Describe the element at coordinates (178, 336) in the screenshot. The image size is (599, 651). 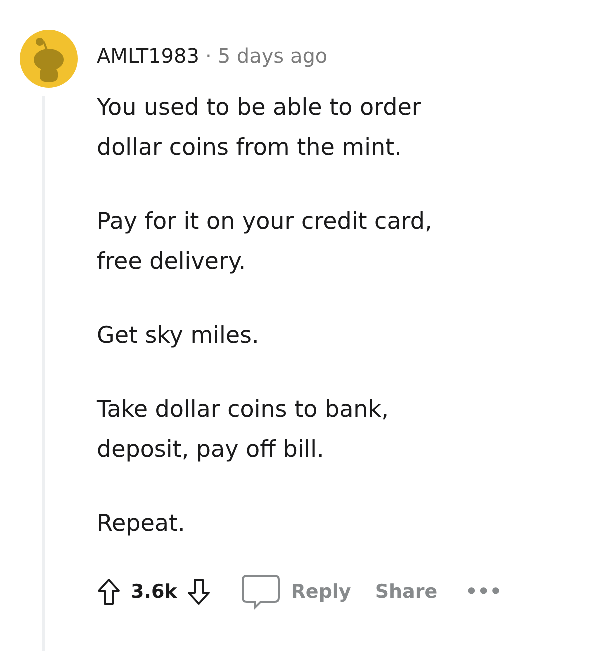
I see `comment-paragraph: Get sky miles.` at that location.